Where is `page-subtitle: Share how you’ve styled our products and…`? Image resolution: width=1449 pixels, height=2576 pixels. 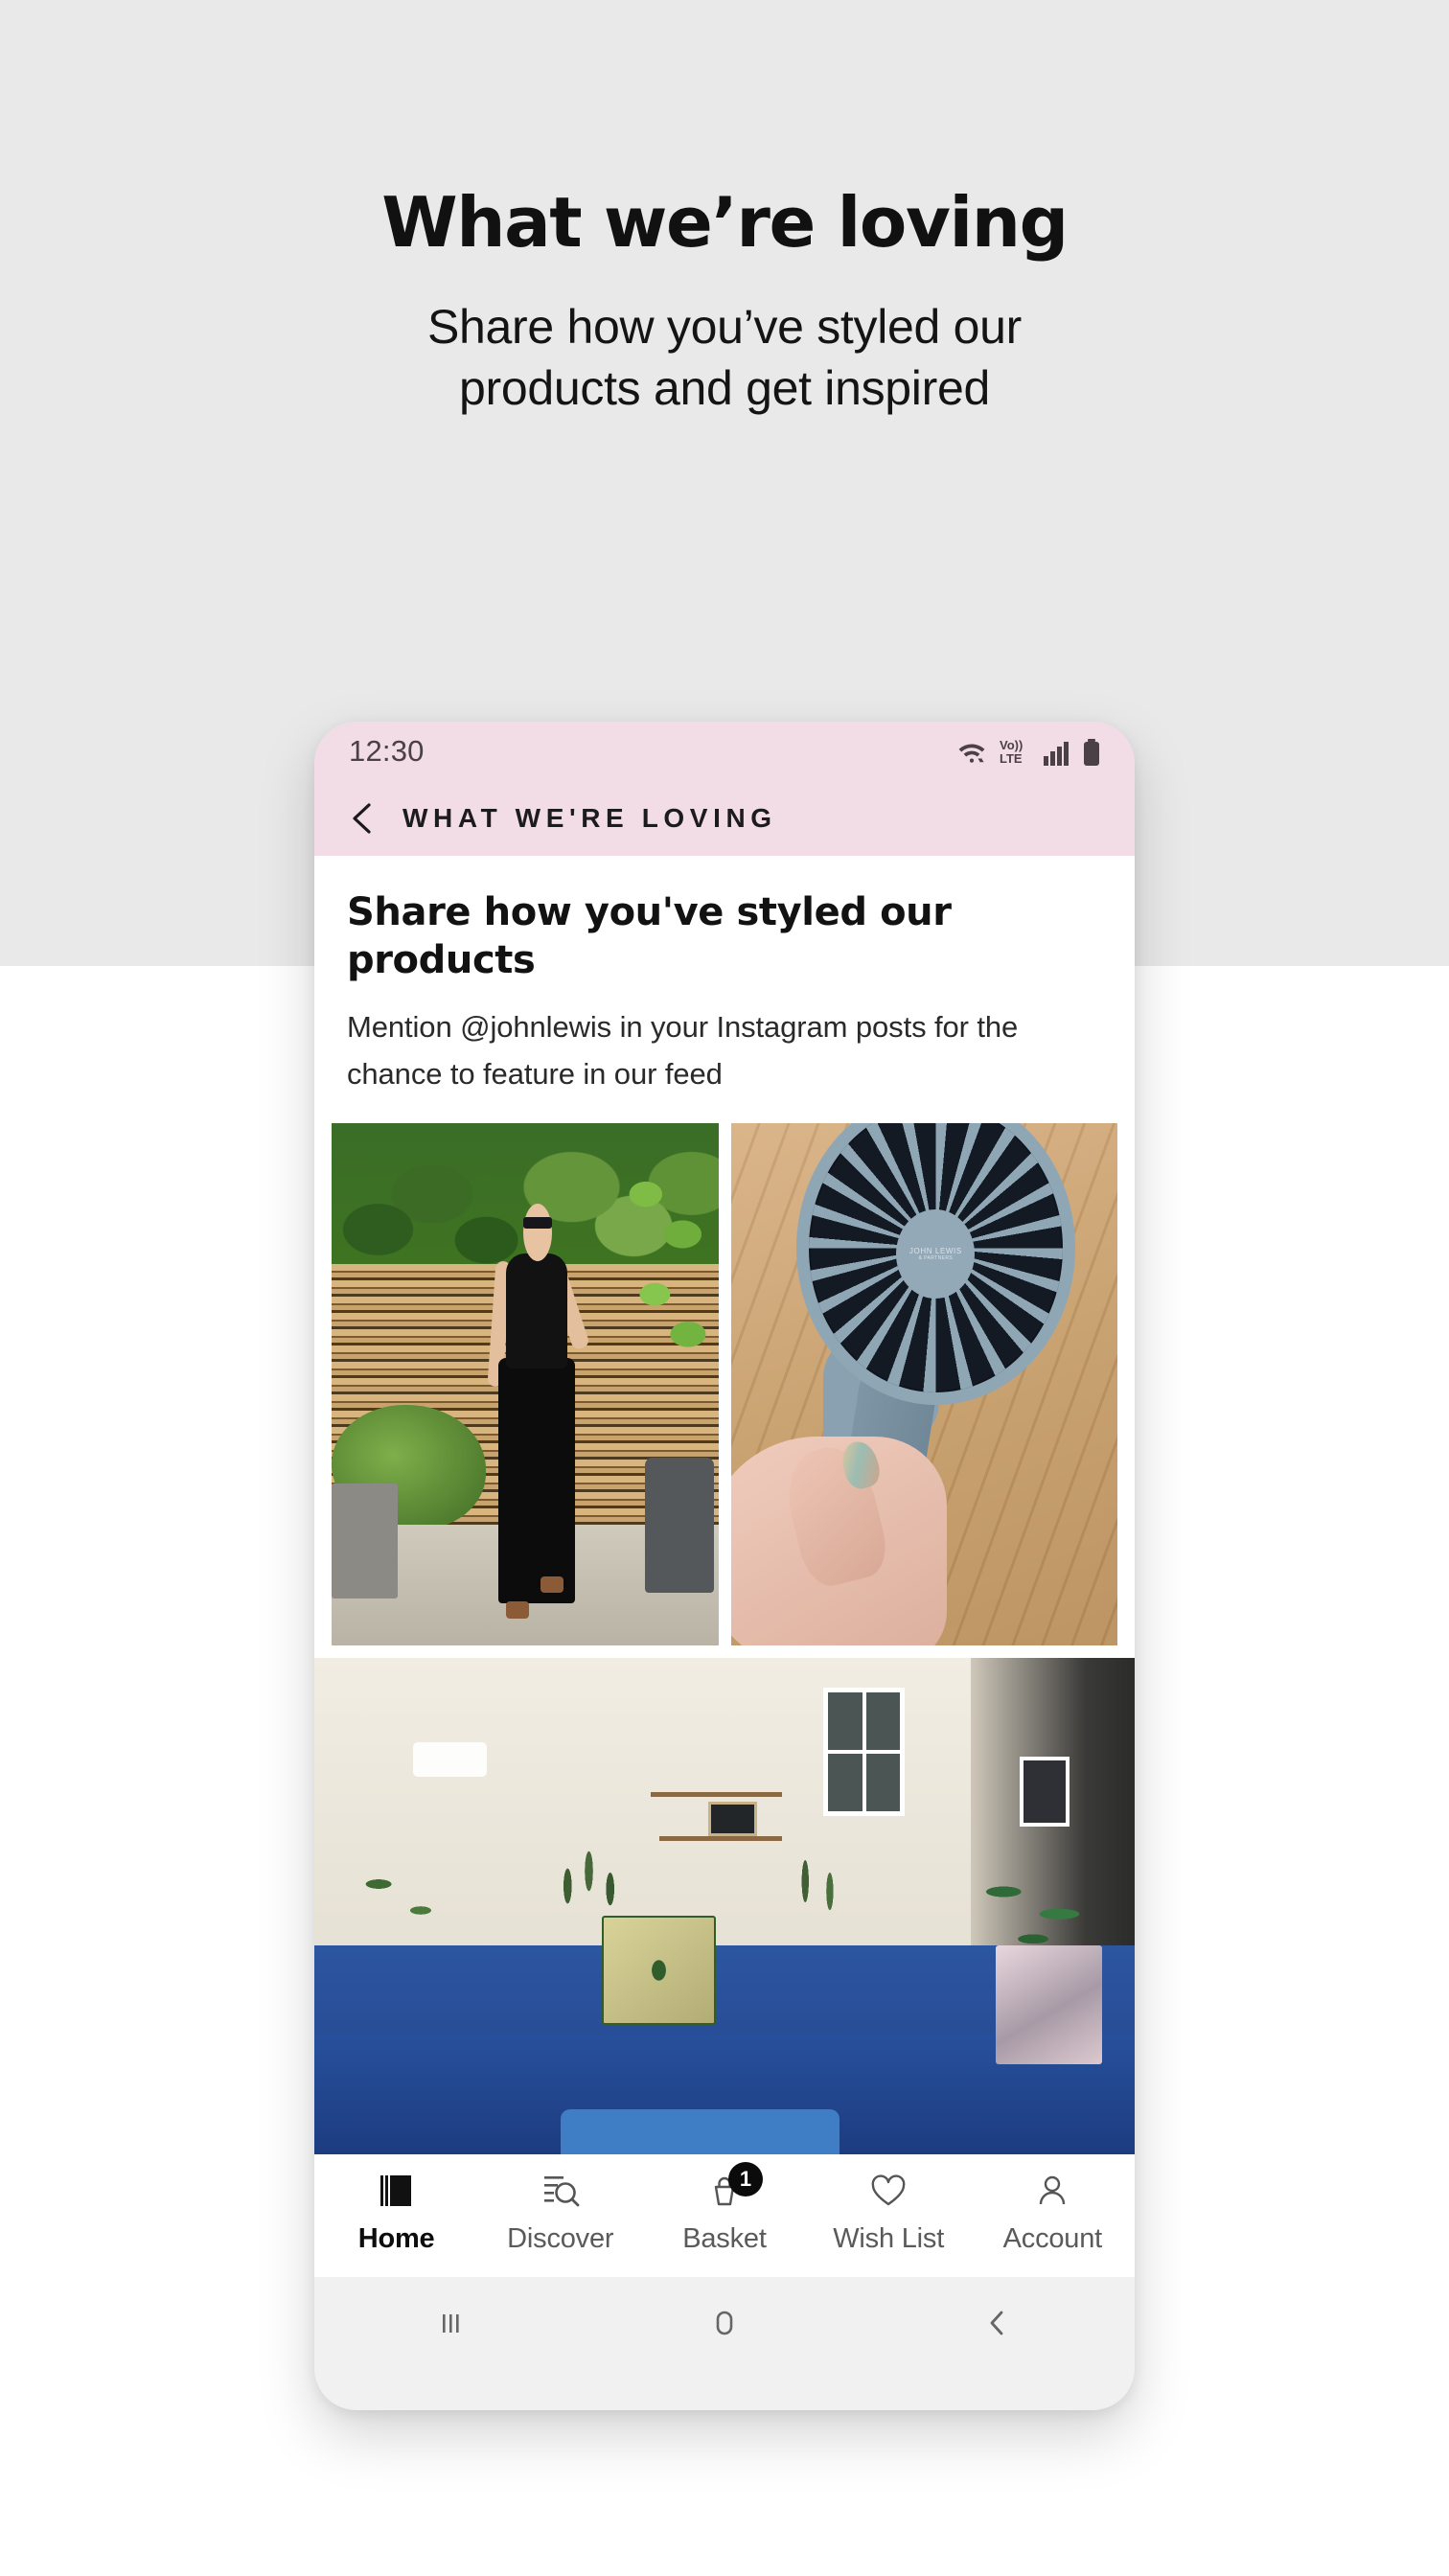 page-subtitle: Share how you’ve styled our products and… is located at coordinates (724, 357).